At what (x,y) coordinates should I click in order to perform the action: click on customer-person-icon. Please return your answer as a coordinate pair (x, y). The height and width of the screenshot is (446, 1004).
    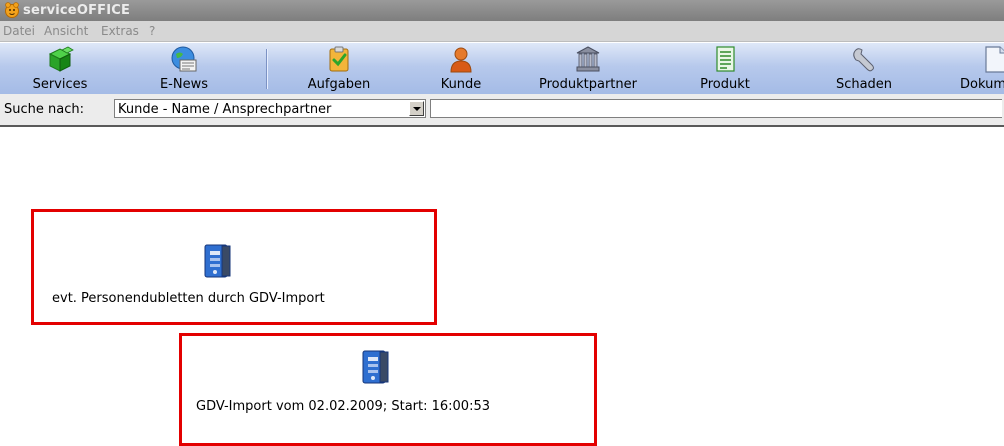
    Looking at the image, I should click on (461, 60).